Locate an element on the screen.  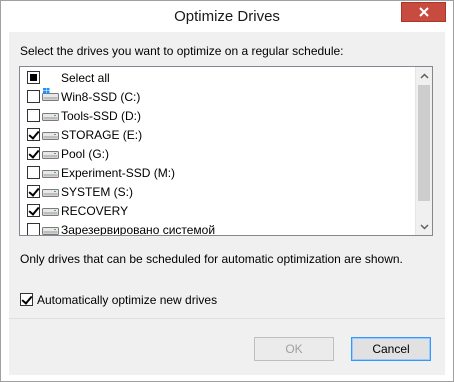
chevron-down-icon is located at coordinates (424, 226).